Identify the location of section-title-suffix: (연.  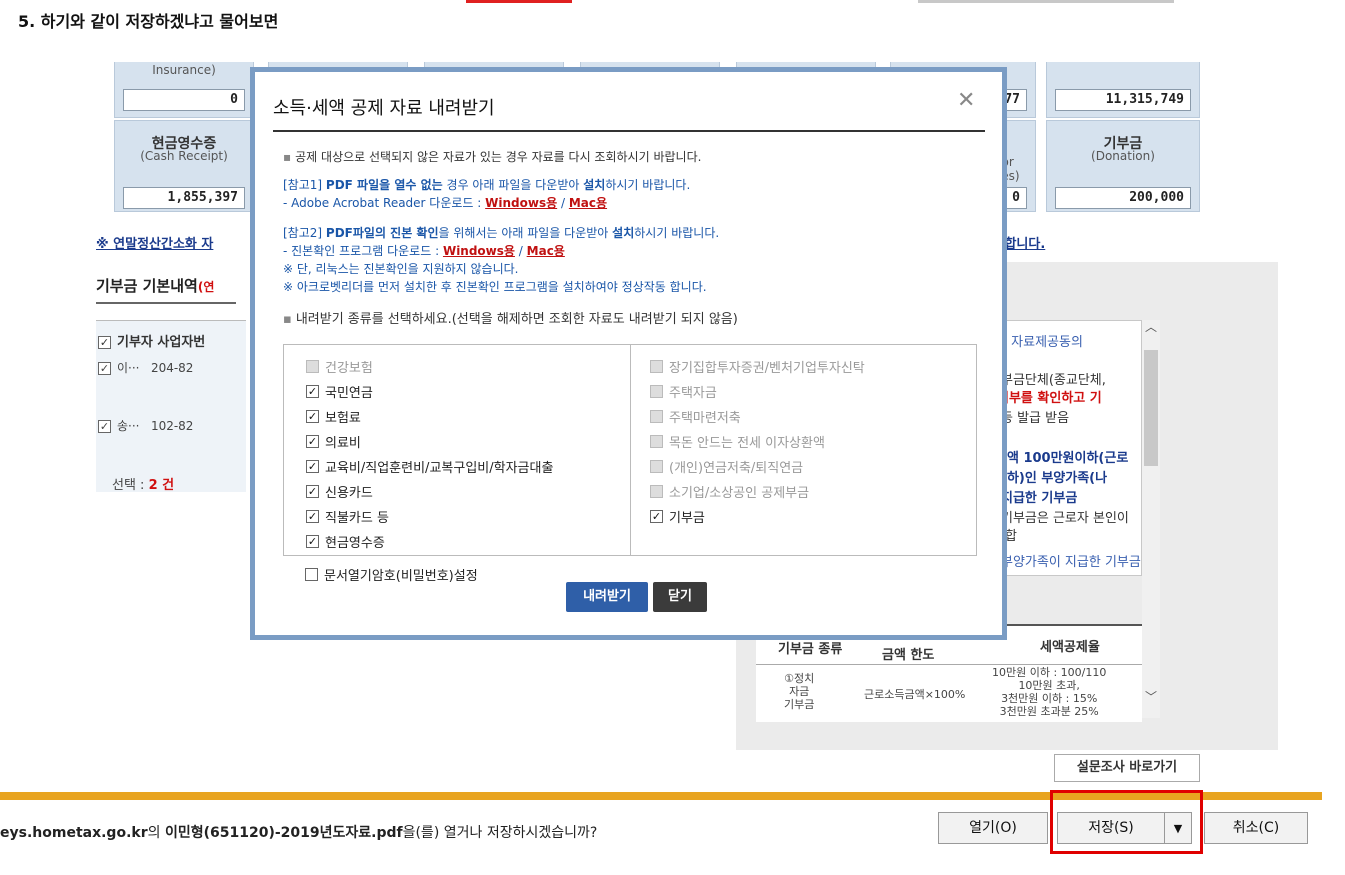
(206, 287).